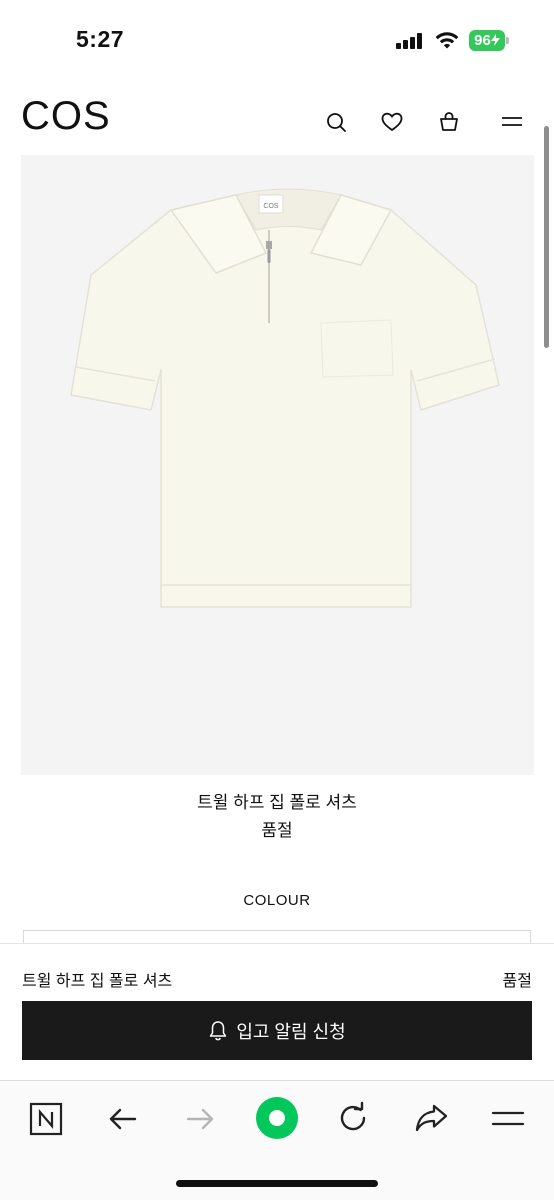  I want to click on status-time: 5:27, so click(100, 39).